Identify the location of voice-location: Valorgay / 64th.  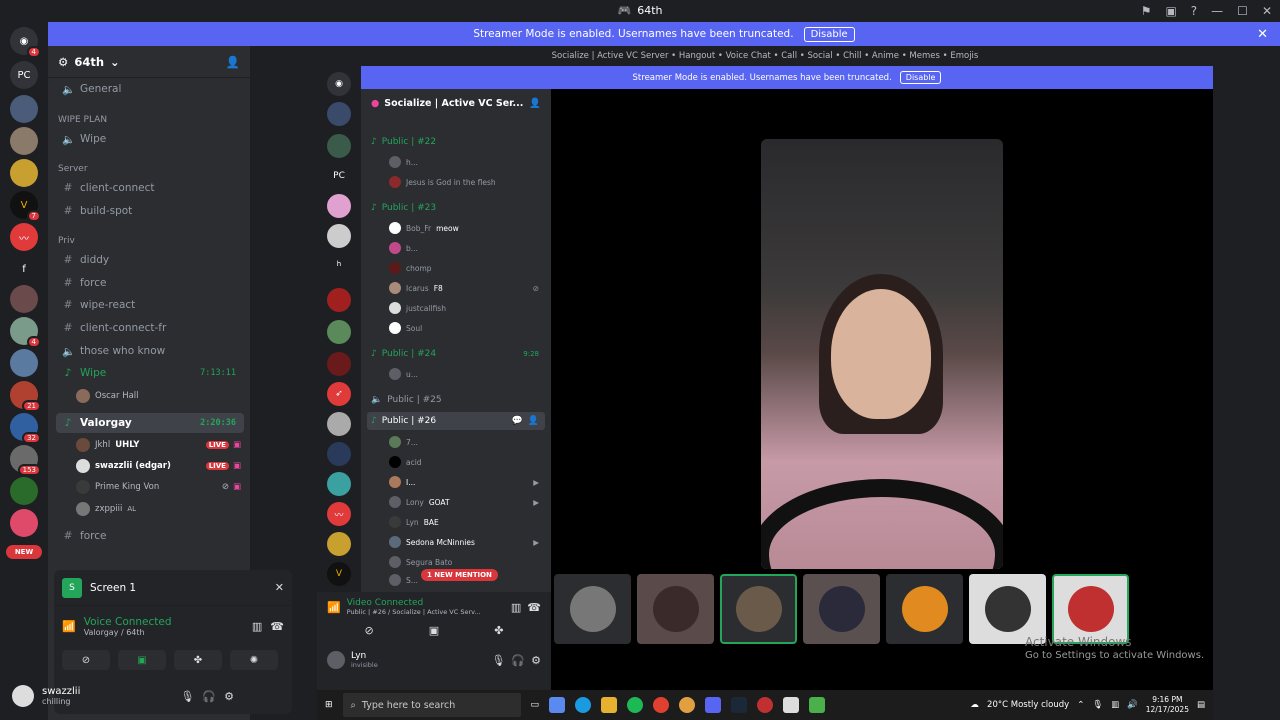
(128, 632).